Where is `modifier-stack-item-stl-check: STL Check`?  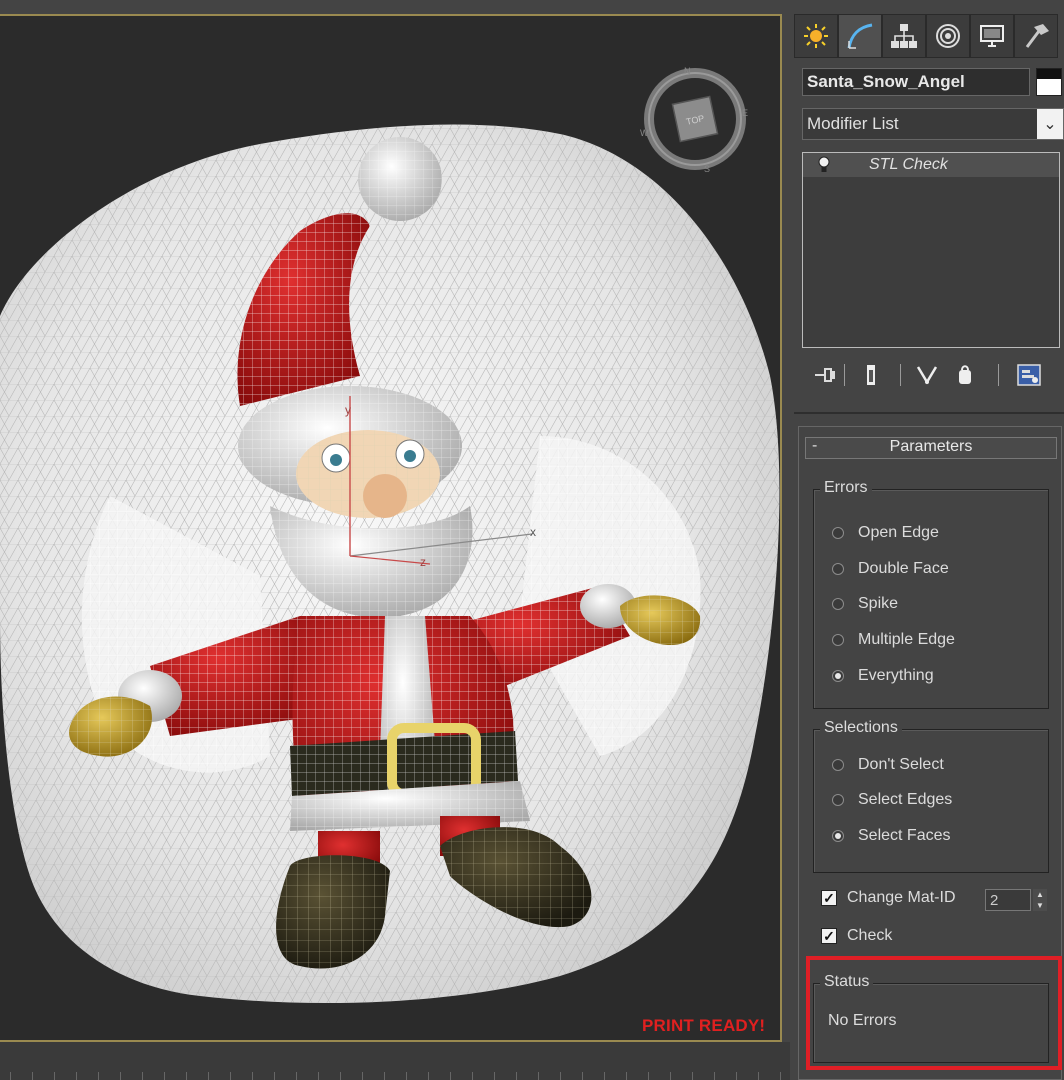
modifier-stack-item-stl-check: STL Check is located at coordinates (931, 165).